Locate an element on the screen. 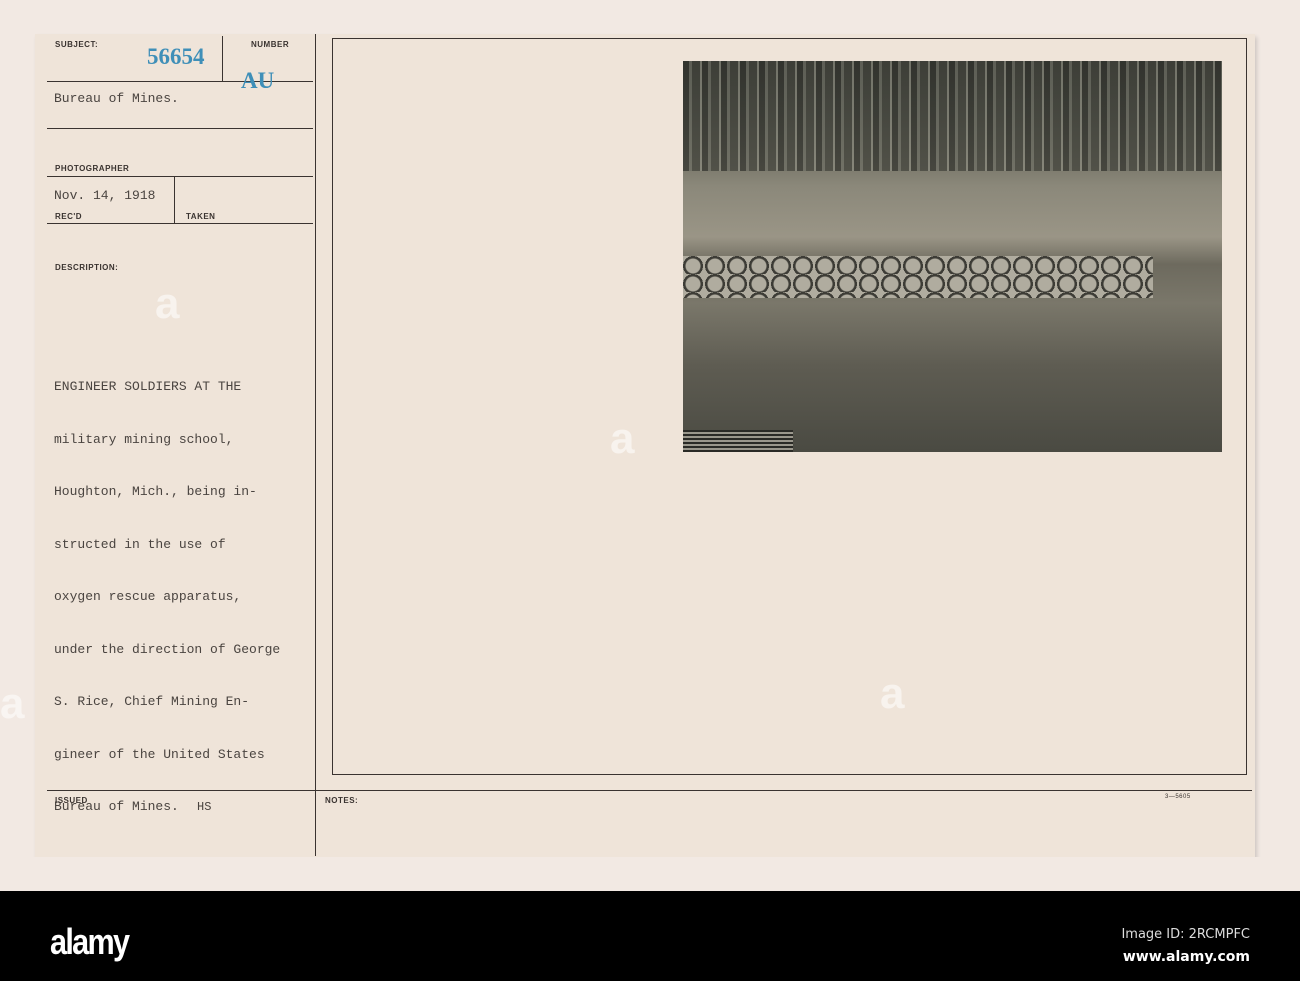  received-date: Nov. 14, 1918 is located at coordinates (105, 195).